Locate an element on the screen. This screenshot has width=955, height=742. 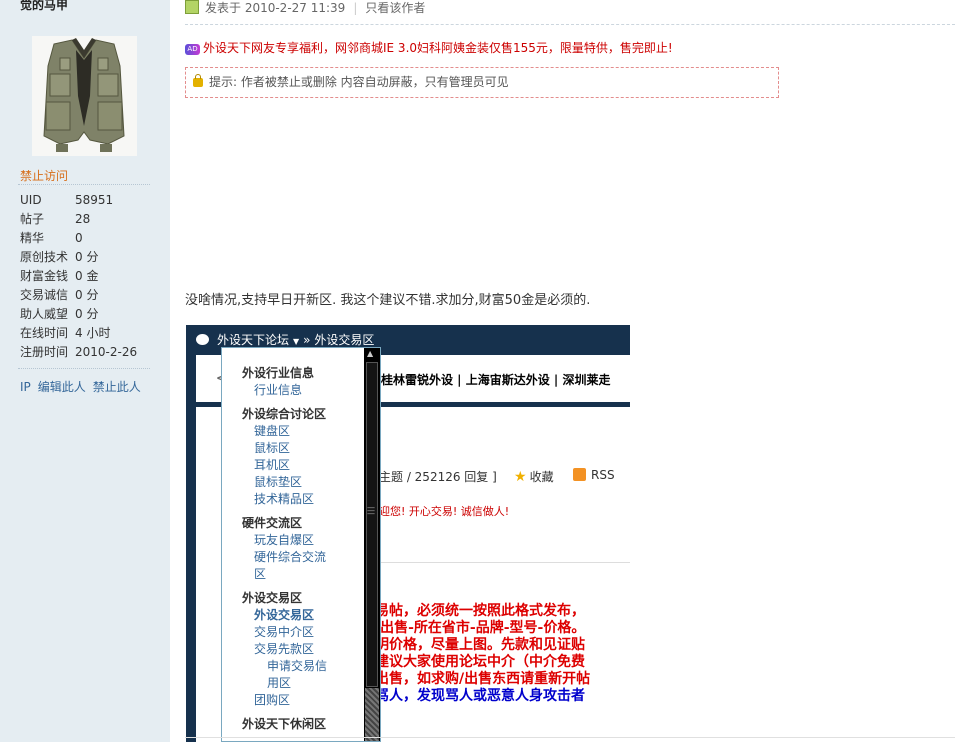
dropdown-item: 交易中介区 is located at coordinates (284, 632).